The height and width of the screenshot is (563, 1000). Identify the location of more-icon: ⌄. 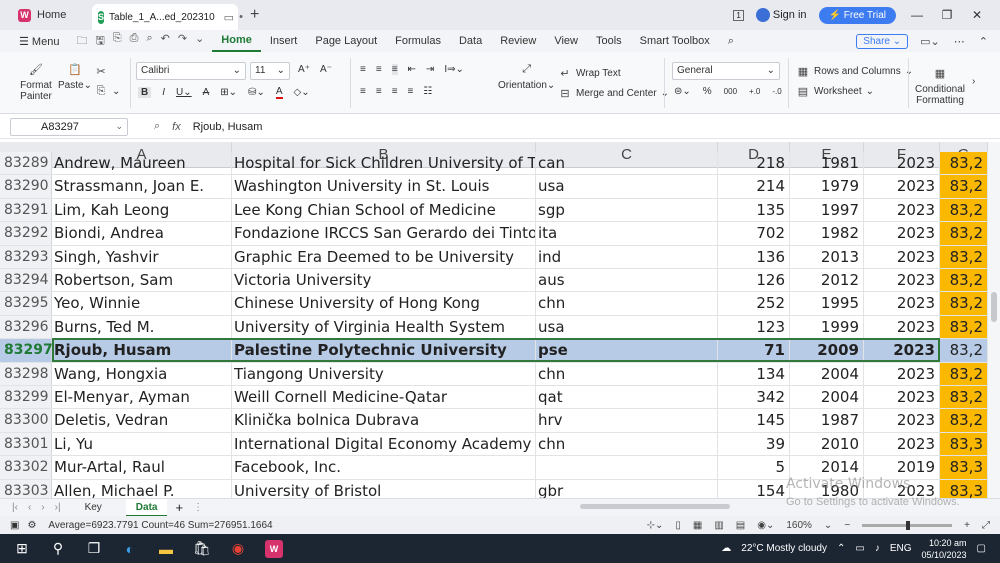
(199, 41).